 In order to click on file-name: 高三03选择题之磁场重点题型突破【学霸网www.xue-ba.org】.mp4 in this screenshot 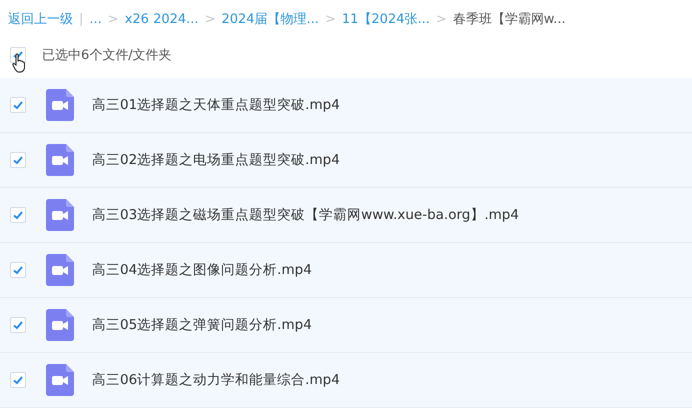, I will do `click(305, 215)`.